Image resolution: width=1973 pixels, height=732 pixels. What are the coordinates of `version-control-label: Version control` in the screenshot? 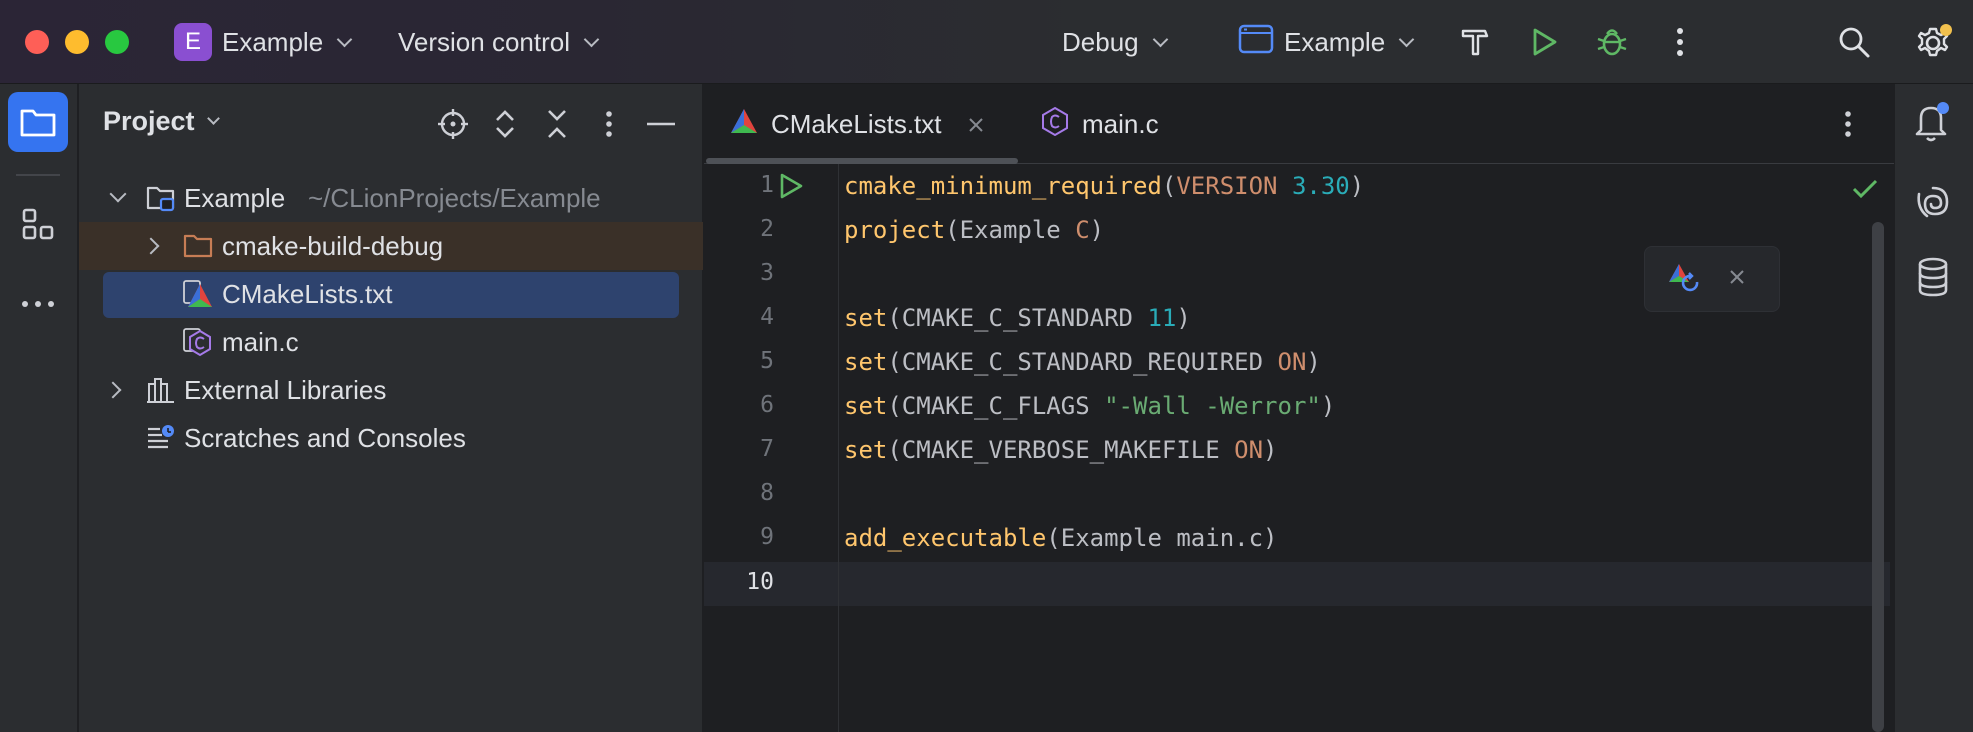 It's located at (484, 41).